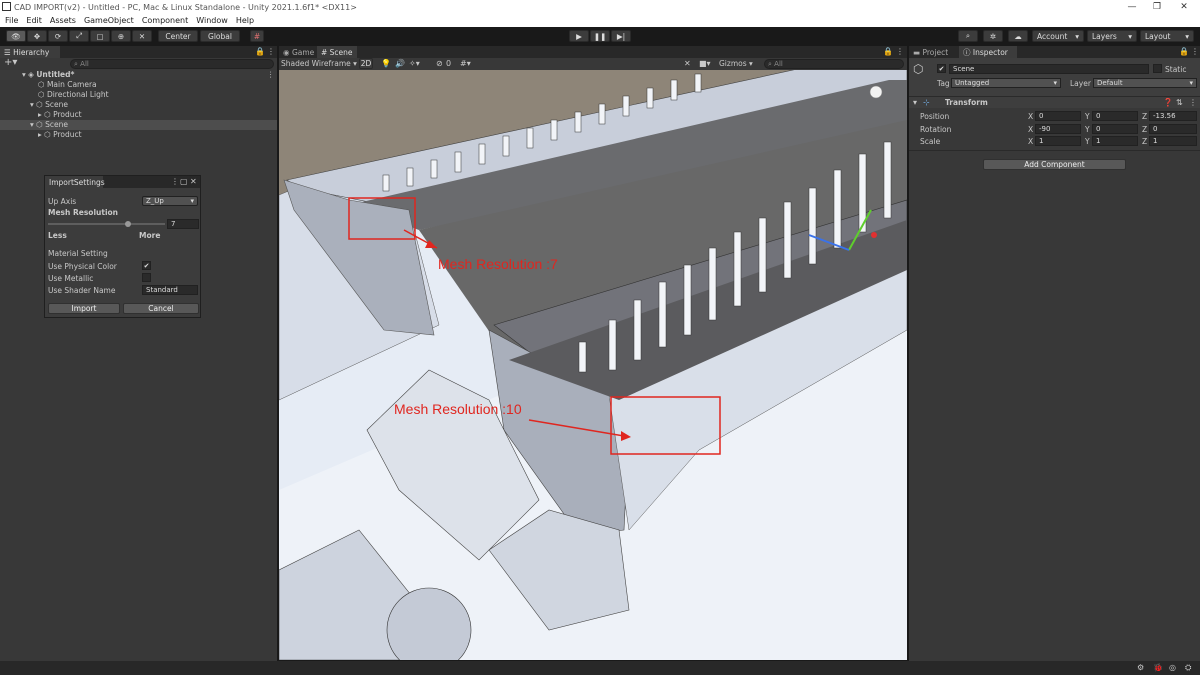 This screenshot has width=1200, height=675. I want to click on rotation-x-input: -90, so click(1058, 129).